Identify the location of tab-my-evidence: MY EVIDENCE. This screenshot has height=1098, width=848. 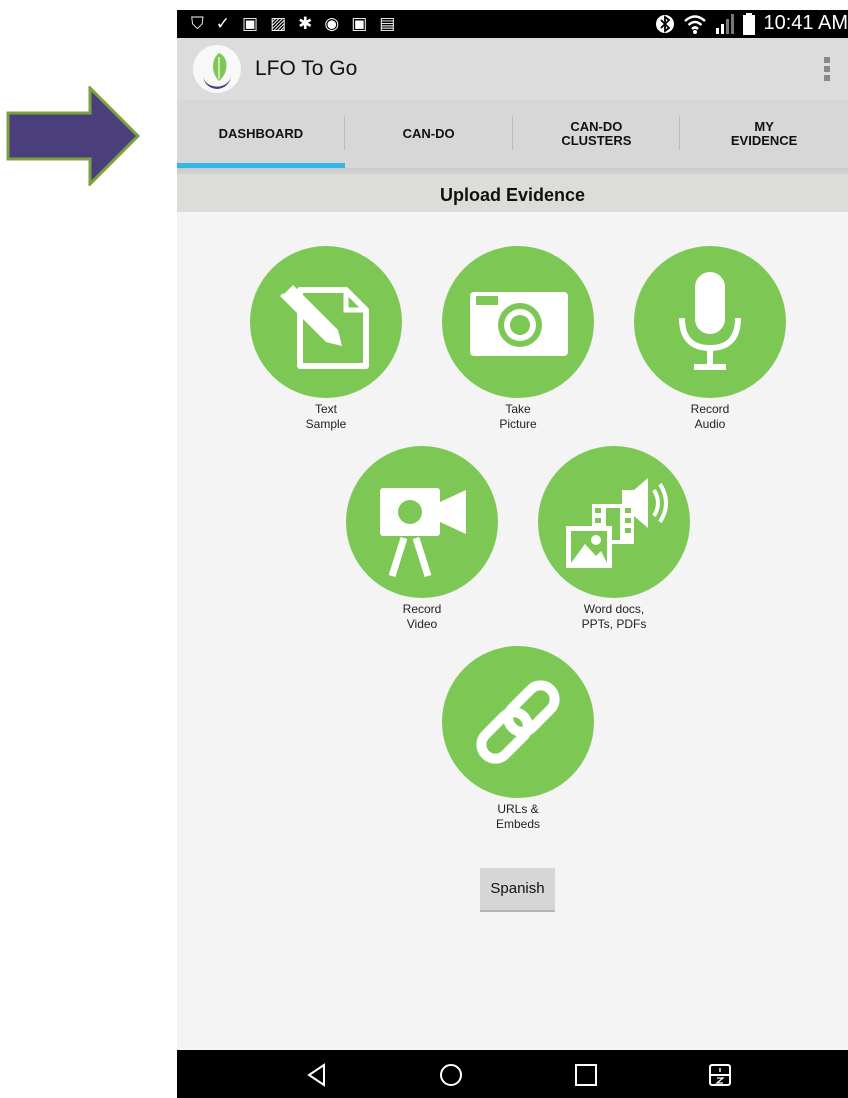
(764, 134).